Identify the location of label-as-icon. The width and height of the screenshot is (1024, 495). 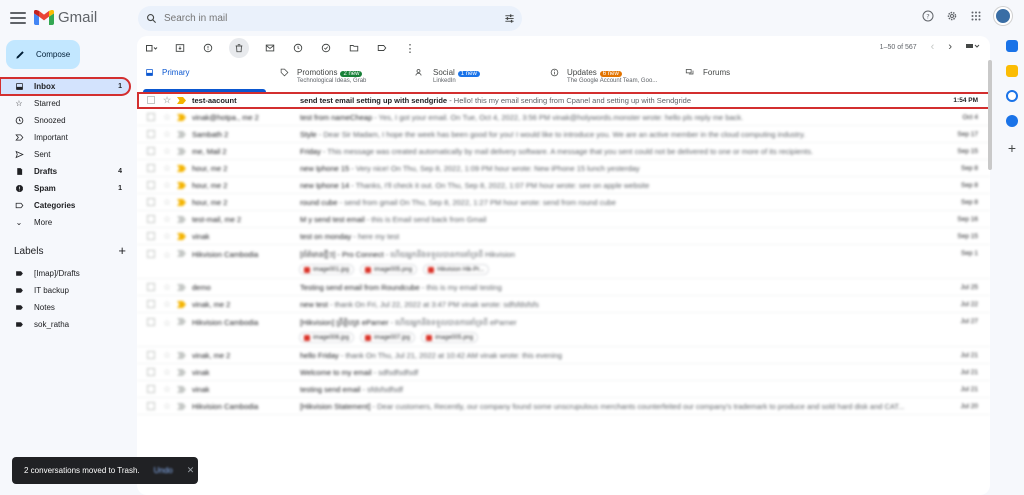
(382, 48).